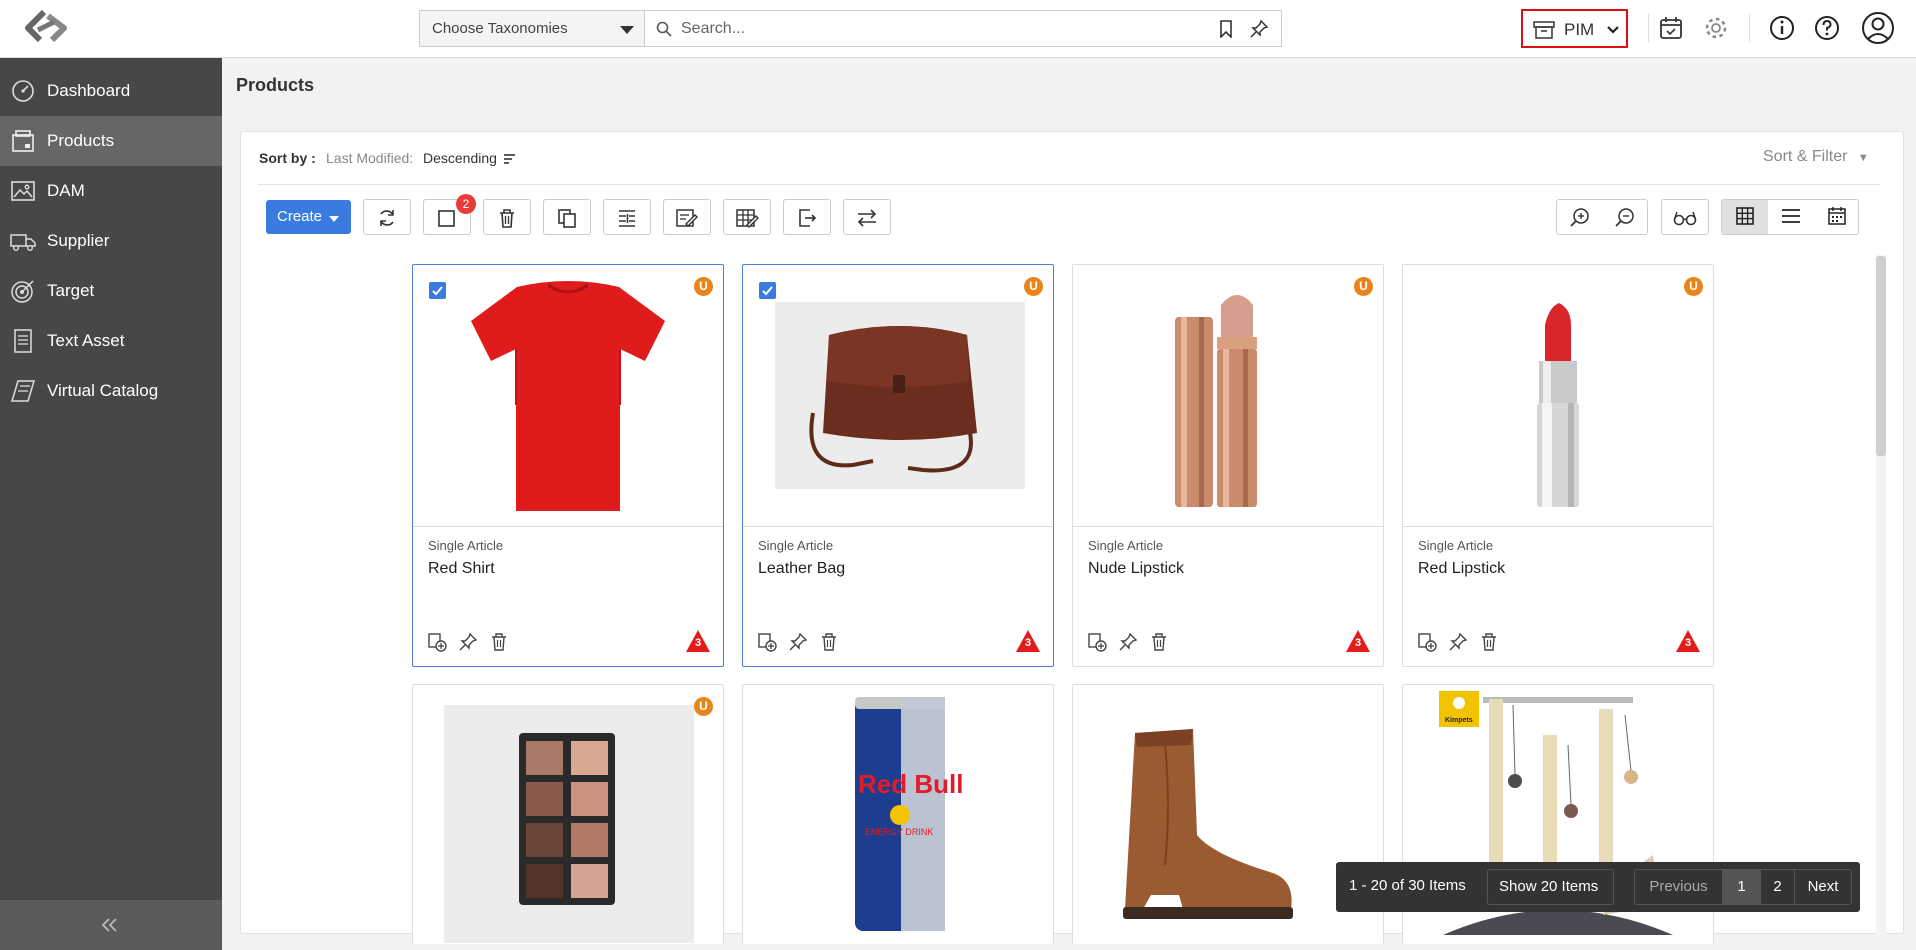 This screenshot has width=1916, height=950. Describe the element at coordinates (1881, 356) in the screenshot. I see `scrollbar-thumb` at that location.